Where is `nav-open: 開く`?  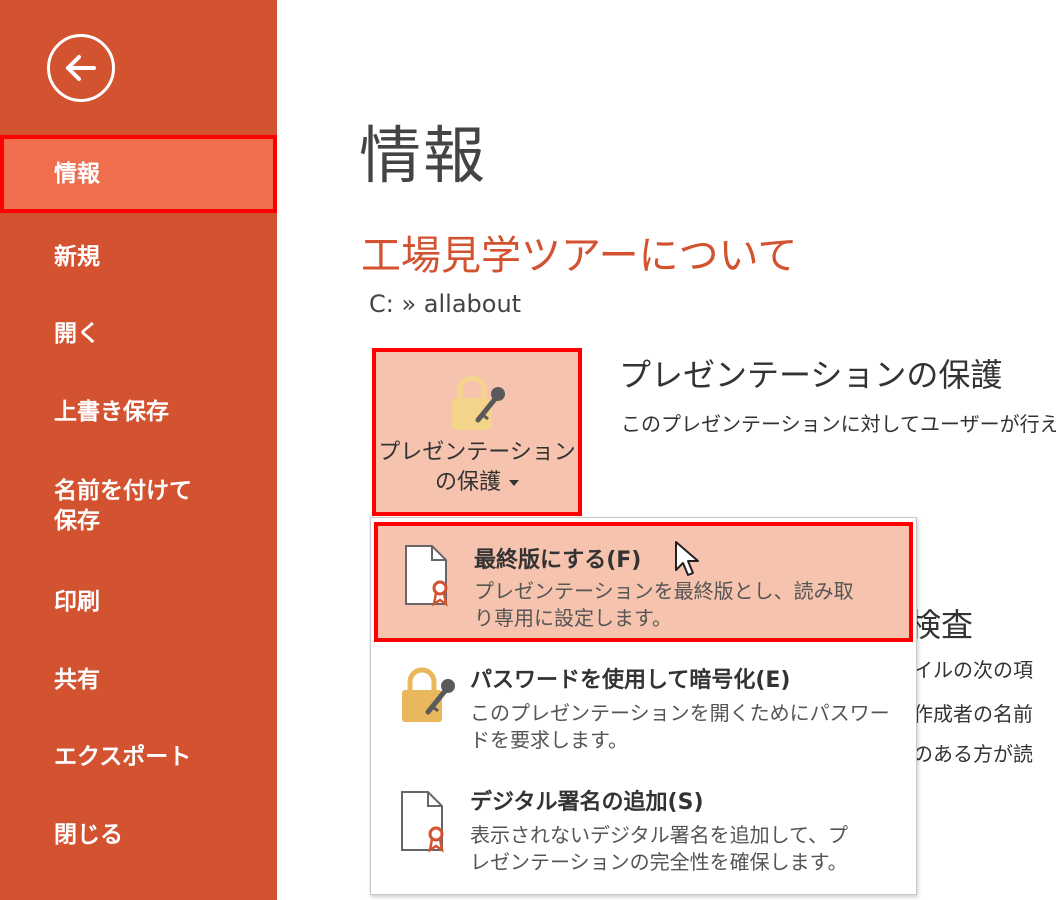 nav-open: 開く is located at coordinates (138, 334).